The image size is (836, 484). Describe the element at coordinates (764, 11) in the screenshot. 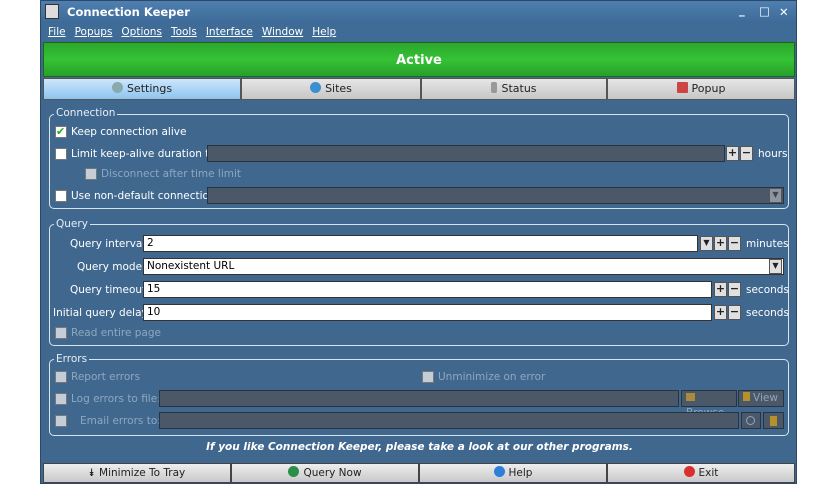

I see `maximize-button: □` at that location.